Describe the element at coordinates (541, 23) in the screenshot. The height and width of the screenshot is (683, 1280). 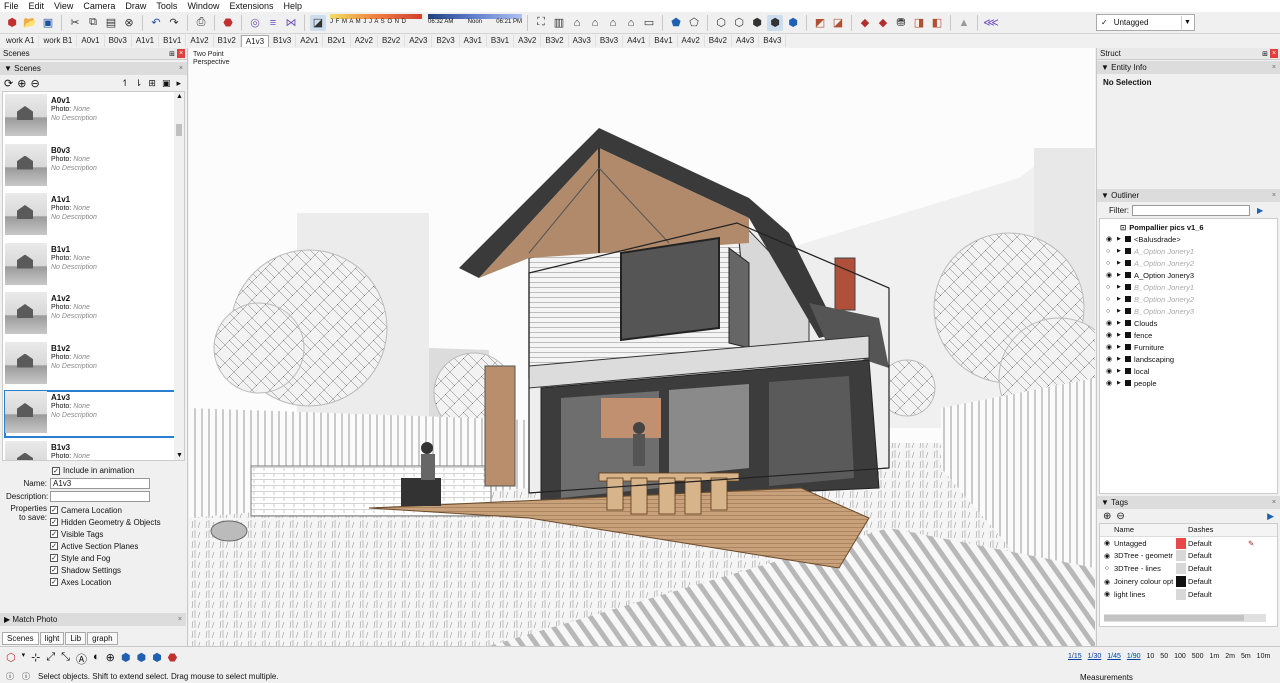
I see `zoom-extents-icon: ⛶` at that location.